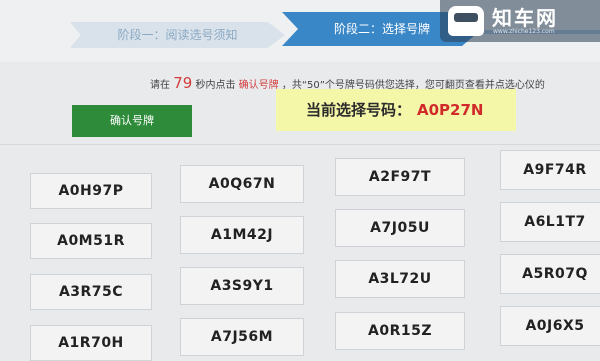  Describe the element at coordinates (132, 121) in the screenshot. I see `confirm-plate-button: 确认号牌` at that location.